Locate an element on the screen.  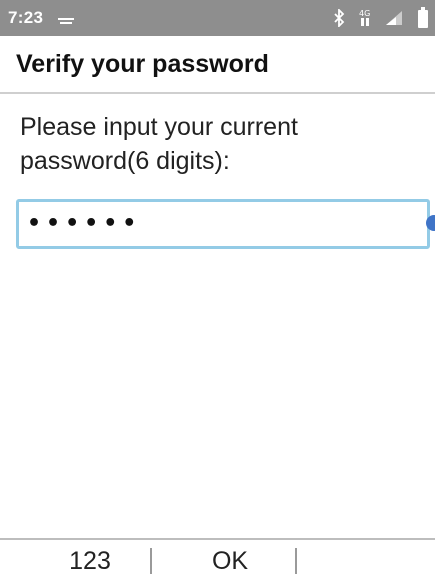
status-bar: 7:23 4G is located at coordinates (217, 18).